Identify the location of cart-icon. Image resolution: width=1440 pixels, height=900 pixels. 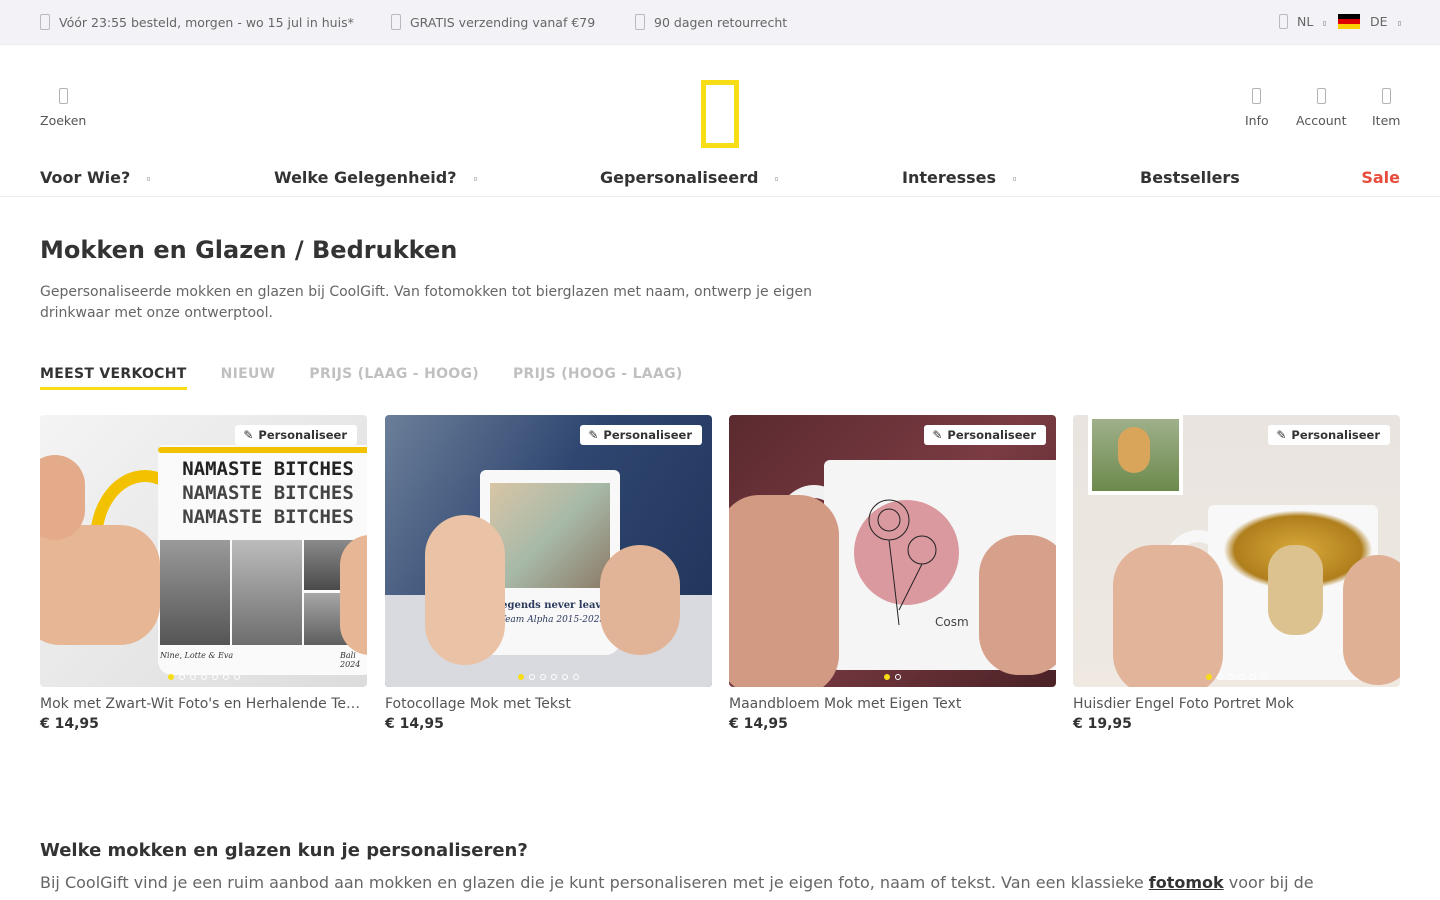
(1386, 96).